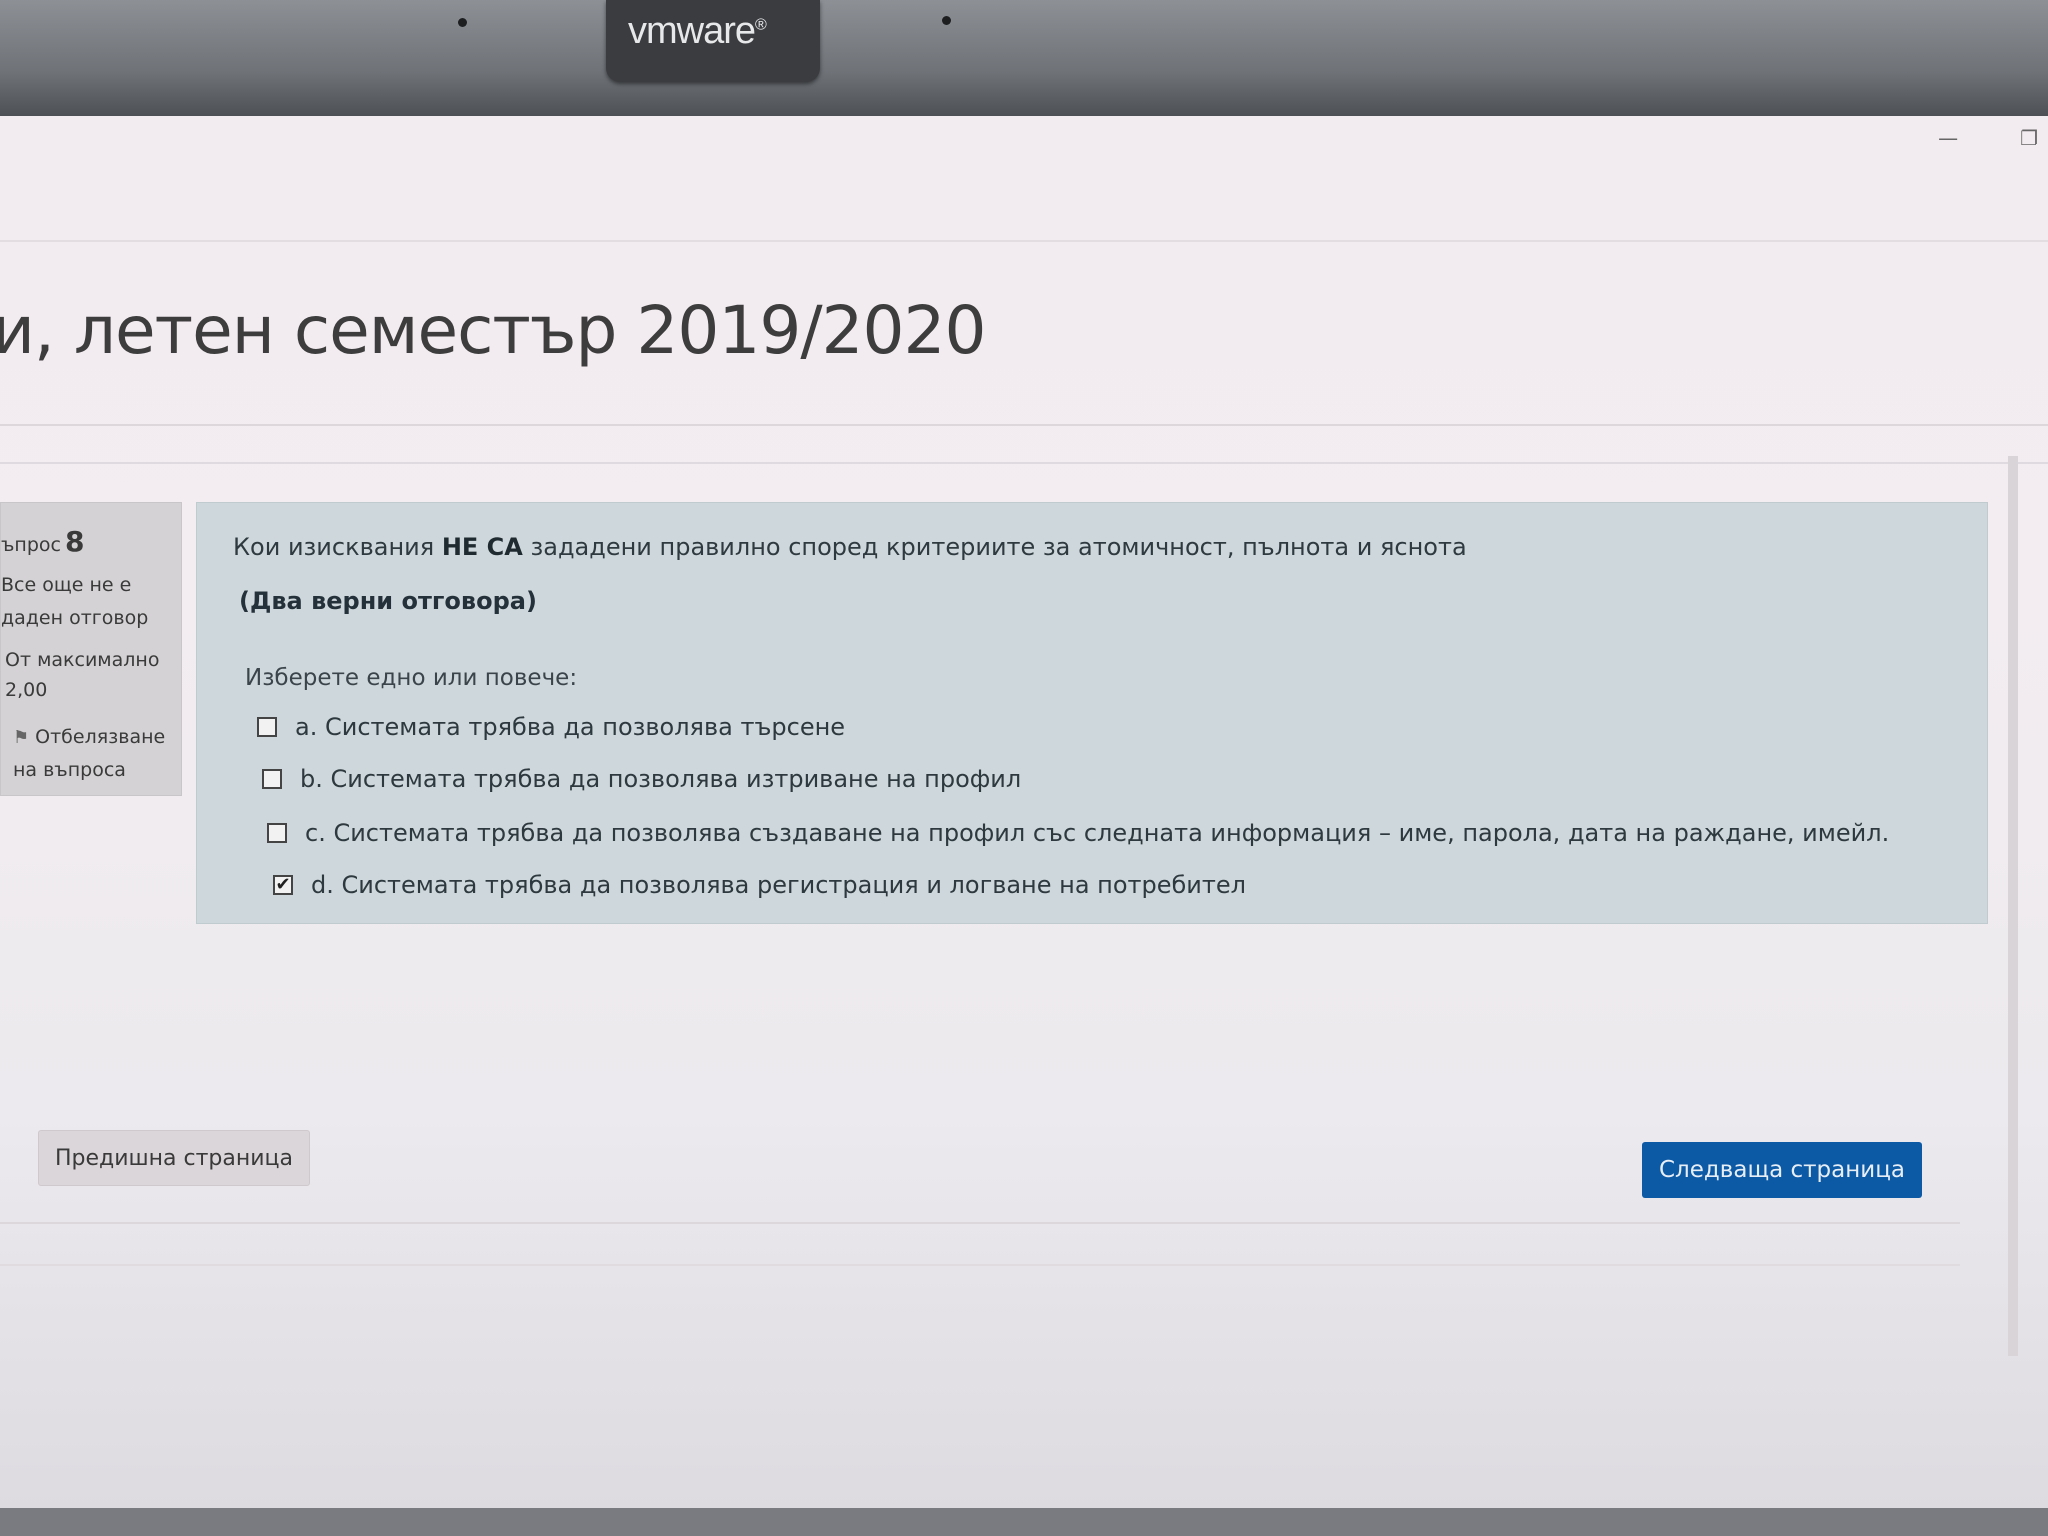 This screenshot has height=1536, width=2048. I want to click on bezel-dot-right, so click(946, 20).